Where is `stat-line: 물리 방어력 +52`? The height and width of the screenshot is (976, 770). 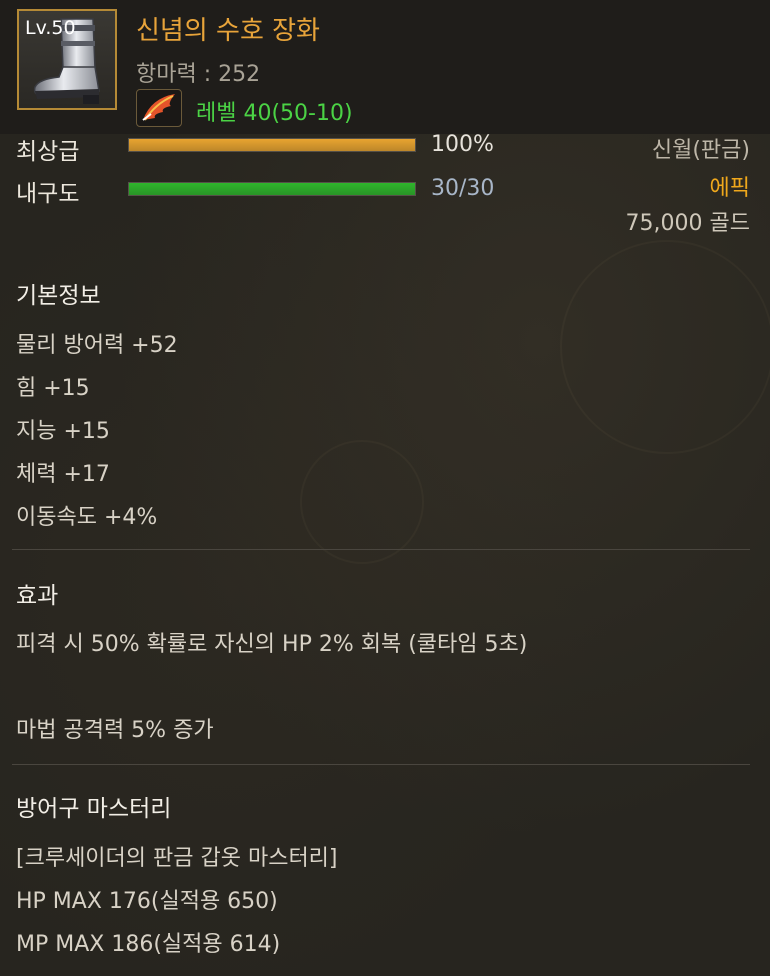
stat-line: 물리 방어력 +52 is located at coordinates (97, 345).